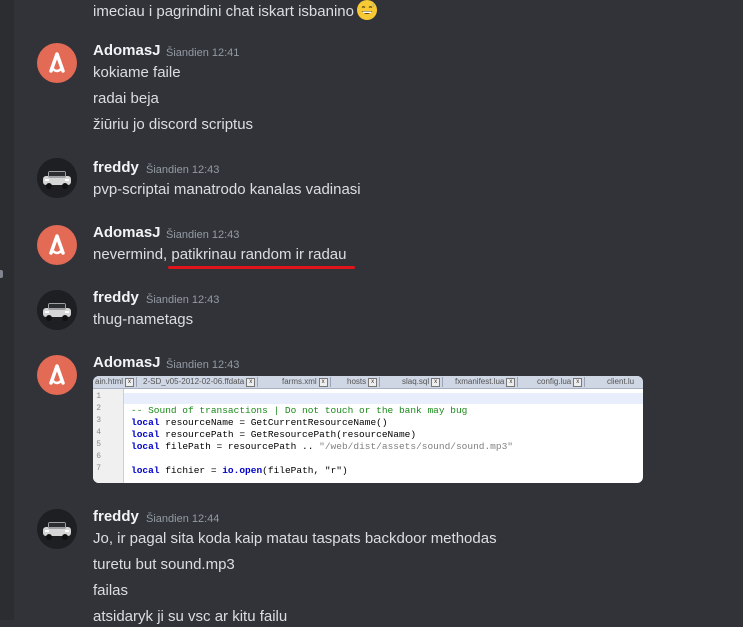  Describe the element at coordinates (485, 382) in the screenshot. I see `editor-tab: fxmanifest.lua x` at that location.